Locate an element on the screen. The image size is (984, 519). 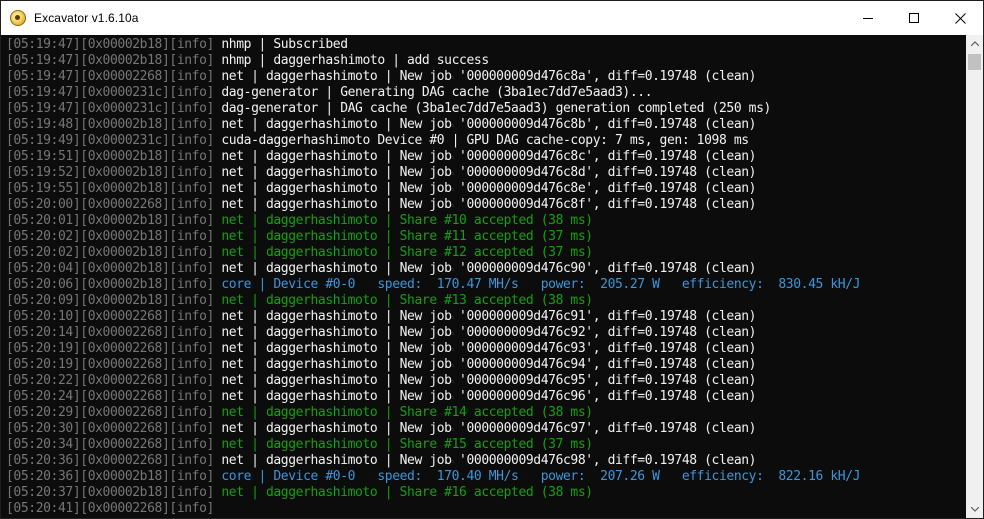
scroll-up-button is located at coordinates (974, 43).